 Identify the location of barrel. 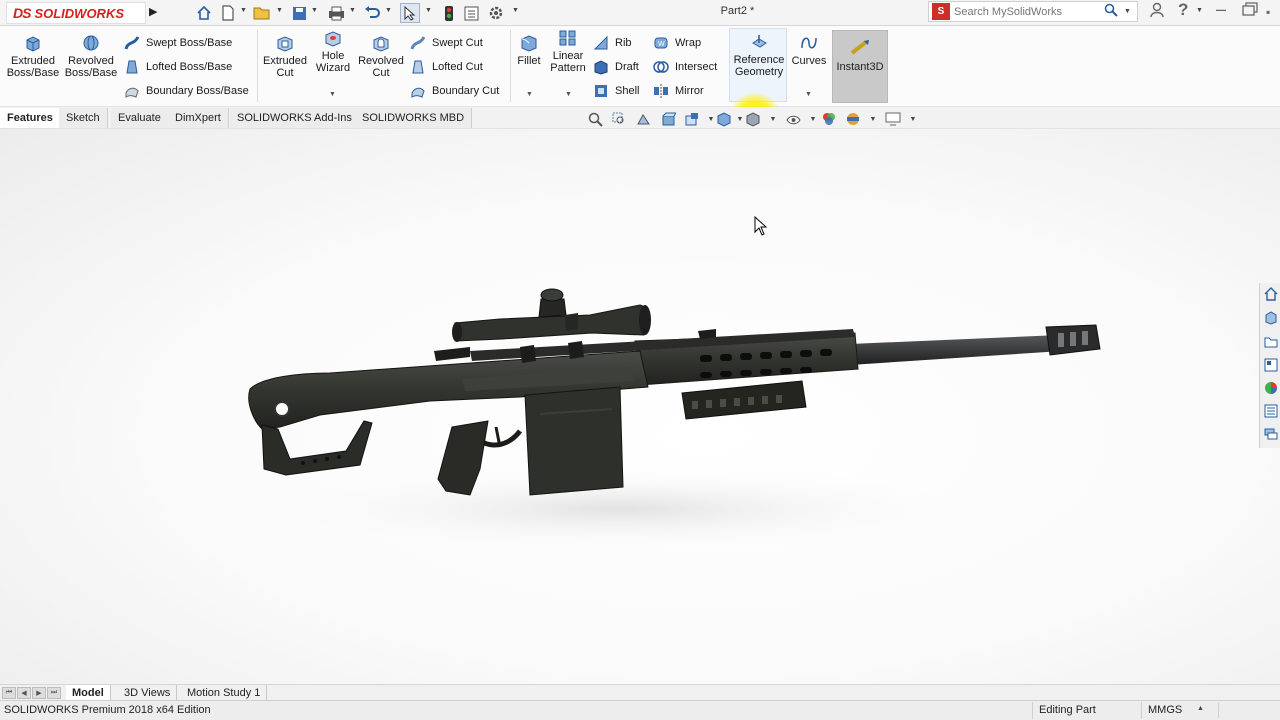
(956, 350).